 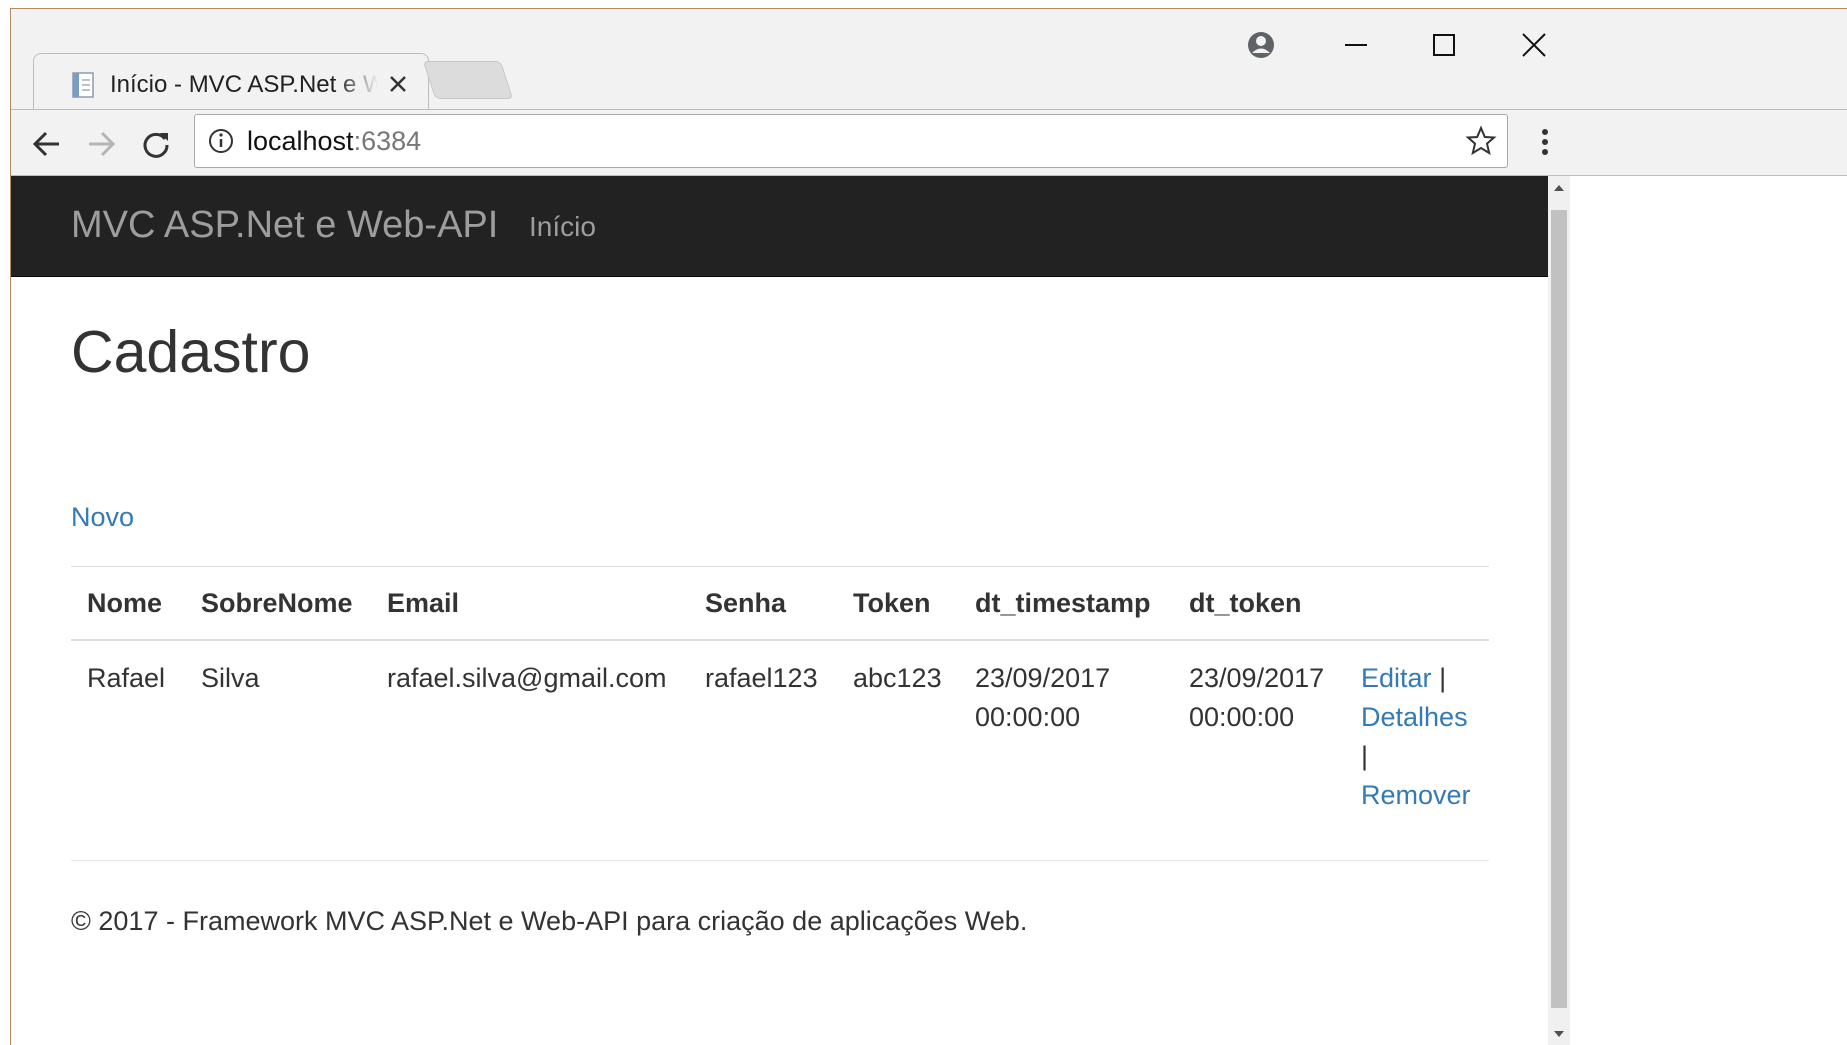 What do you see at coordinates (128, 603) in the screenshot?
I see `column-header-nome: Nome` at bounding box center [128, 603].